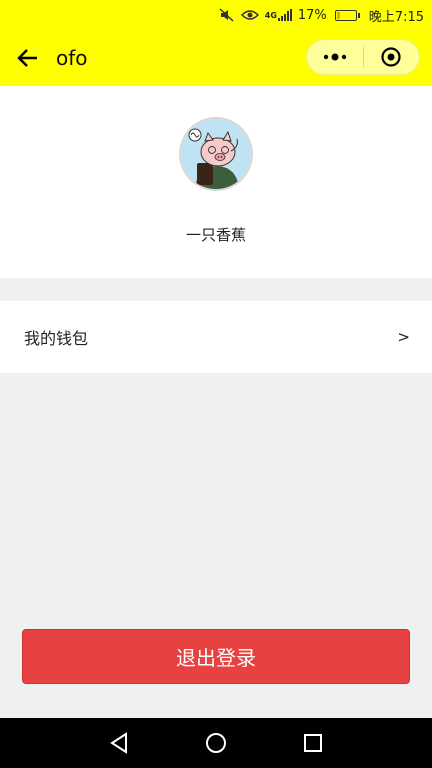 This screenshot has height=768, width=432. Describe the element at coordinates (270, 15) in the screenshot. I see `network-type: 4G` at that location.